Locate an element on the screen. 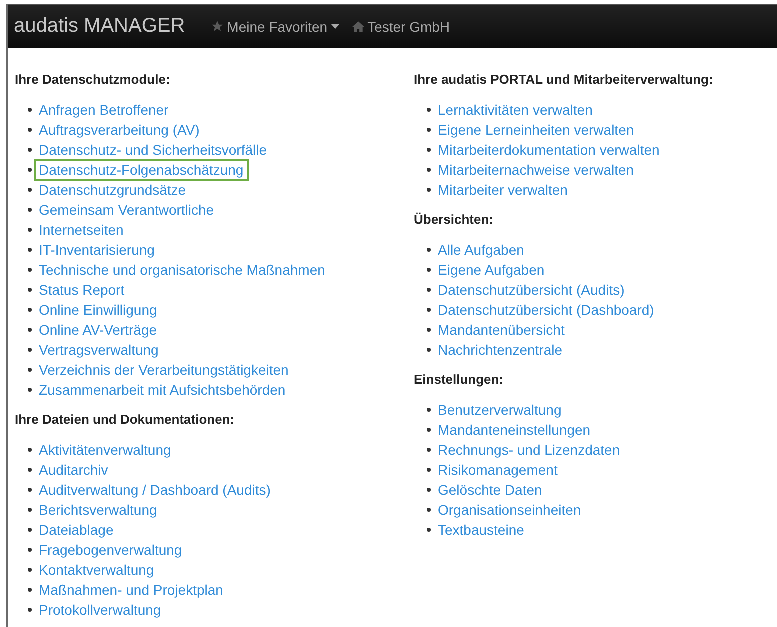 The width and height of the screenshot is (777, 627). module-link: Zusammenarbeit mit Aufsichtsbehörden is located at coordinates (162, 390).